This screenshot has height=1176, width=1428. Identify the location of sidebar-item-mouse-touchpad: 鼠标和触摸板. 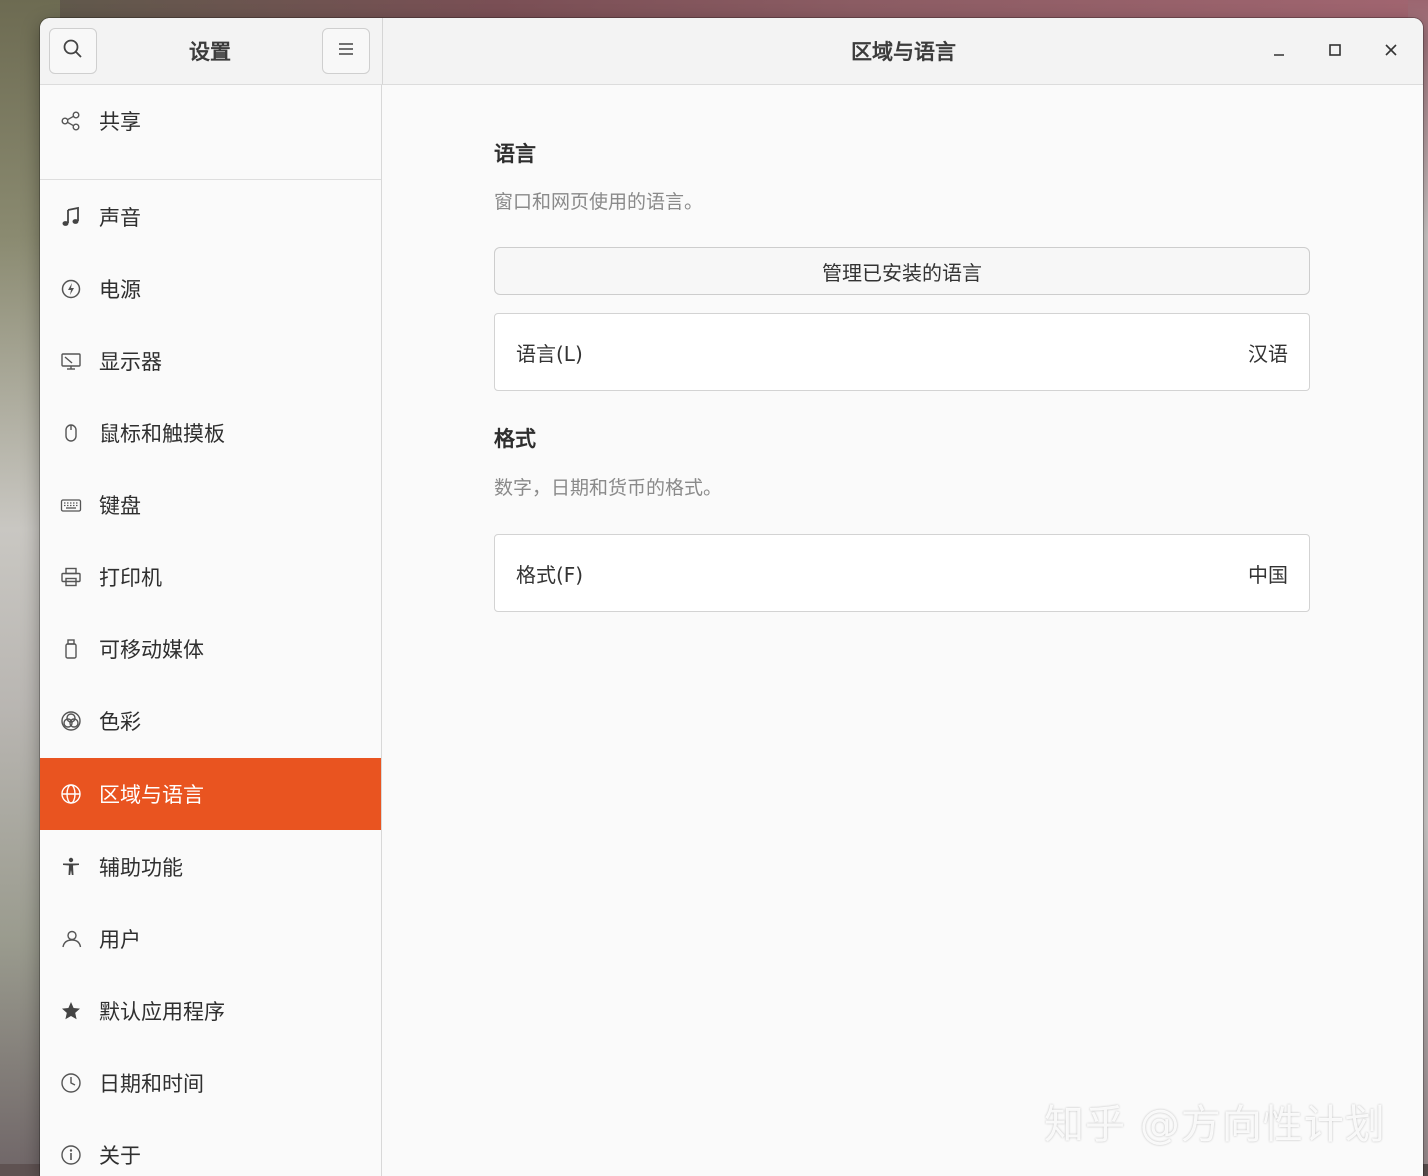
(210, 433).